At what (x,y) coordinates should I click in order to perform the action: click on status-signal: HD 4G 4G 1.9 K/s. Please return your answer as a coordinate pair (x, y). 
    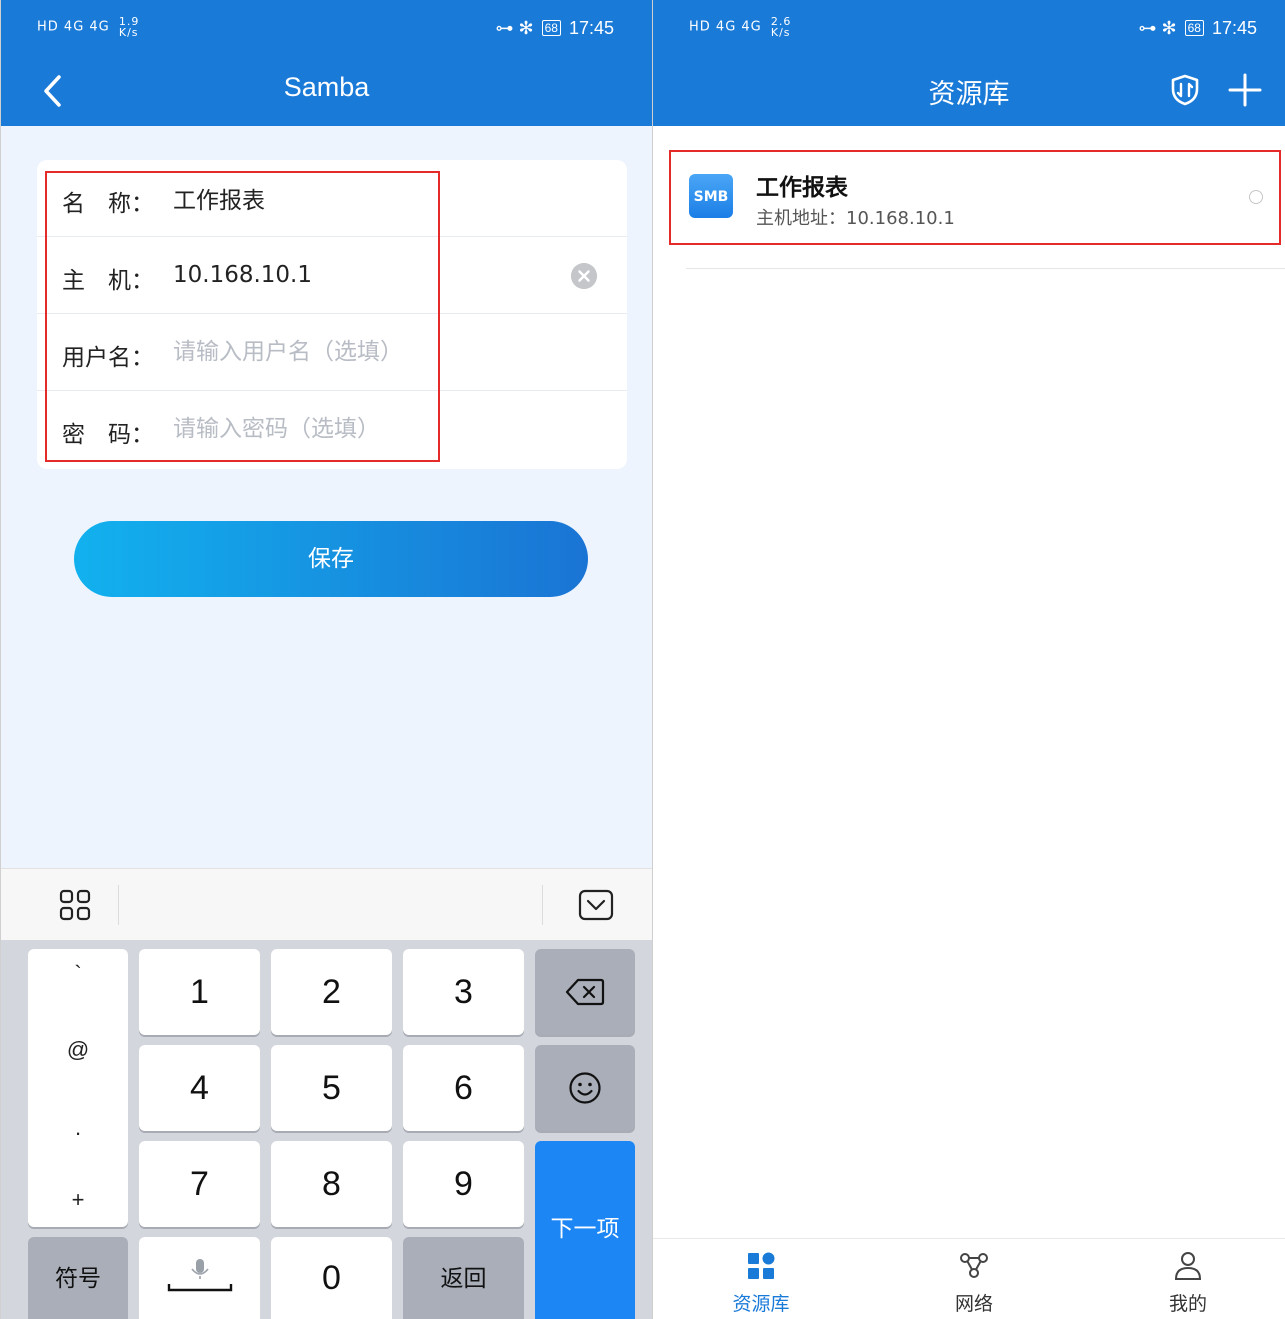
    Looking at the image, I should click on (88, 27).